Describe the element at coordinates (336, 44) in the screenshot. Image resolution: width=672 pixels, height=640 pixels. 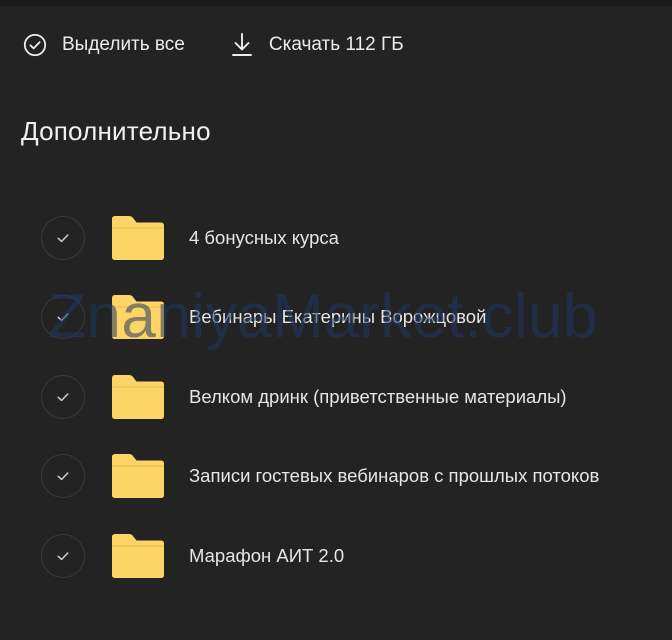
I see `download-label: Скачать 112 ГБ` at that location.